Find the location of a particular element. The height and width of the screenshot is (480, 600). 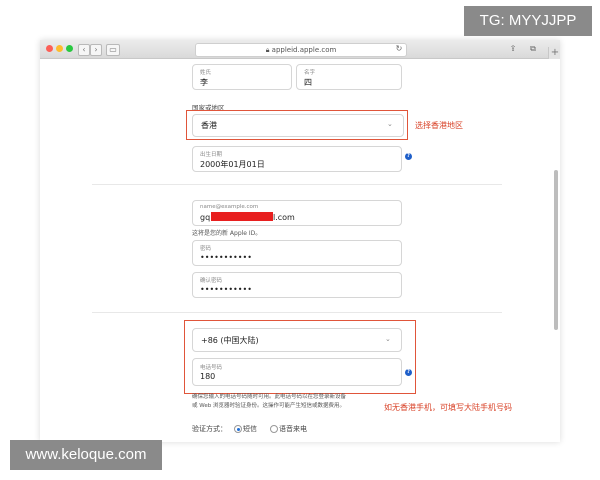

confirm-password-field: 确认密码 ••••••••••• is located at coordinates (297, 285).